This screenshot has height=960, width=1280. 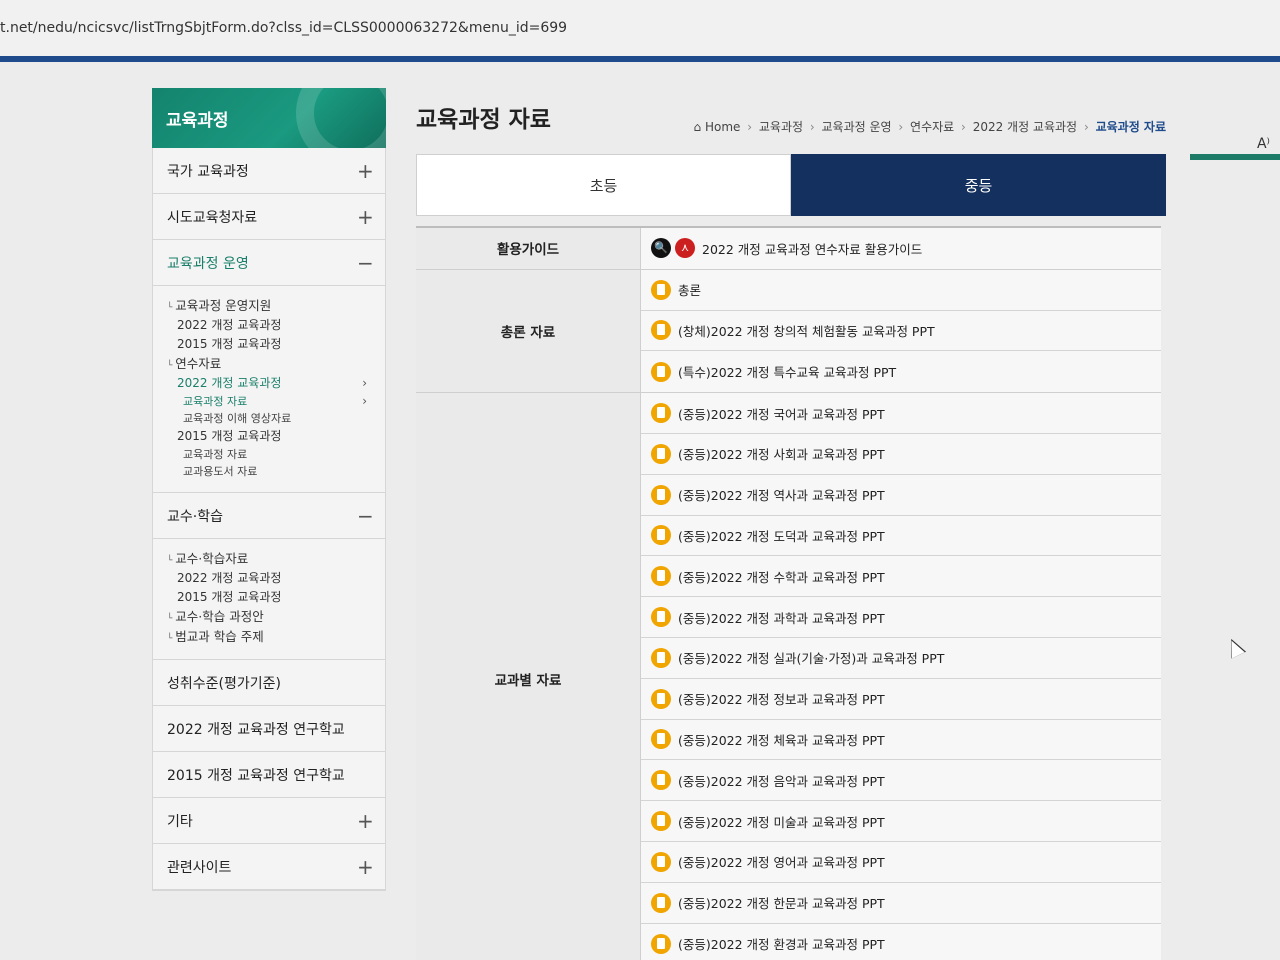 What do you see at coordinates (271, 401) in the screenshot?
I see `submenu-link-active: 교육과정 자료 ›` at bounding box center [271, 401].